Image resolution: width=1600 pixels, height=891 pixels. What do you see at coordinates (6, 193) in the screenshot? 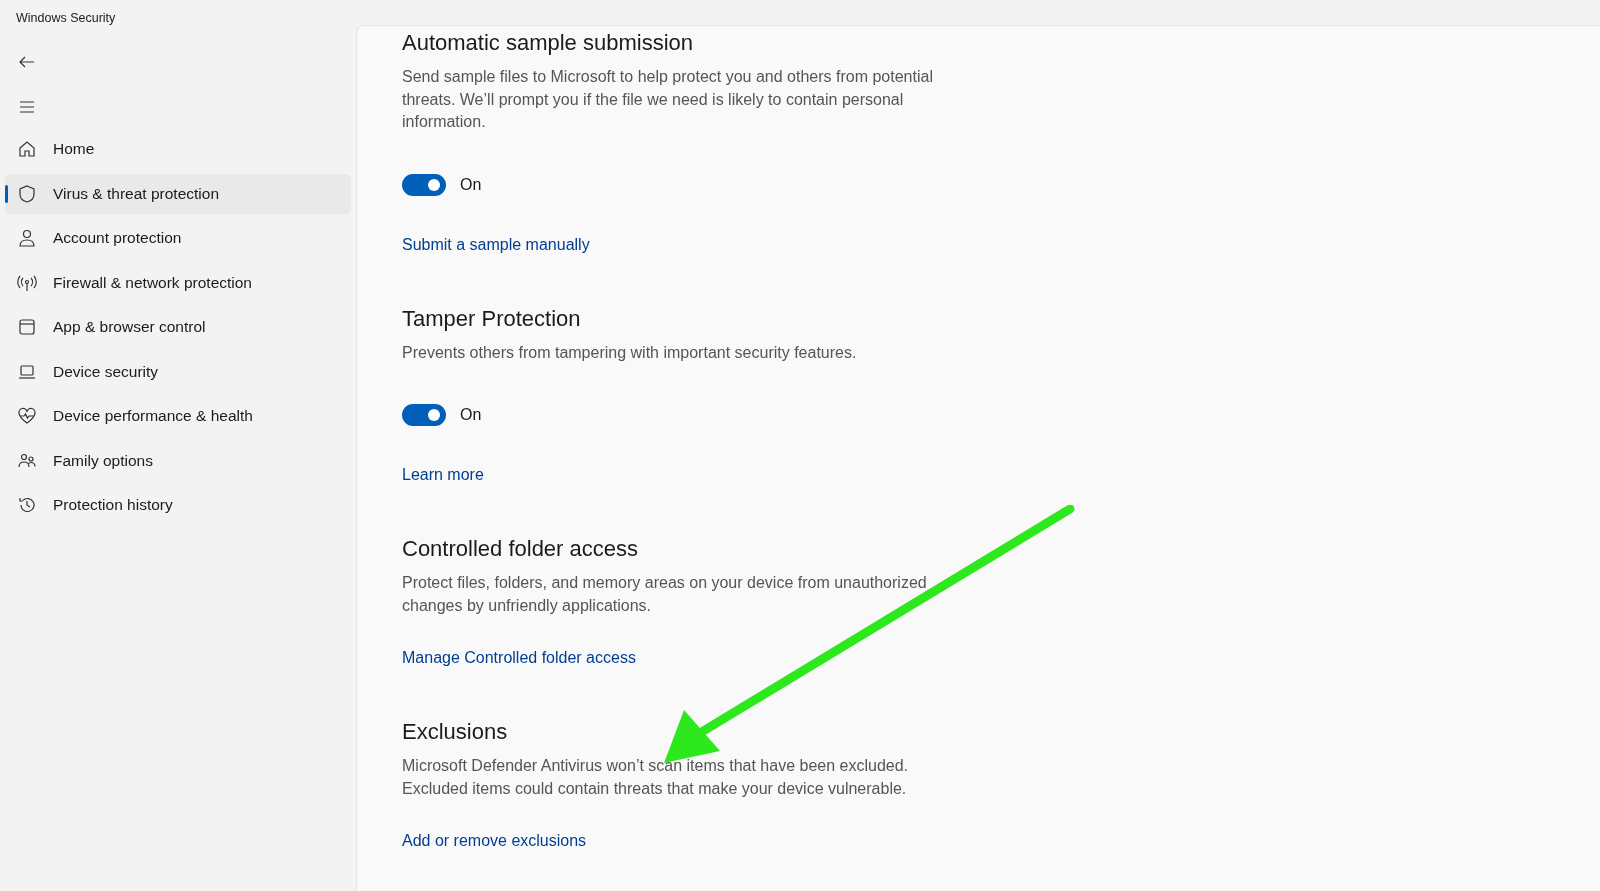
I see `selection-indicator` at bounding box center [6, 193].